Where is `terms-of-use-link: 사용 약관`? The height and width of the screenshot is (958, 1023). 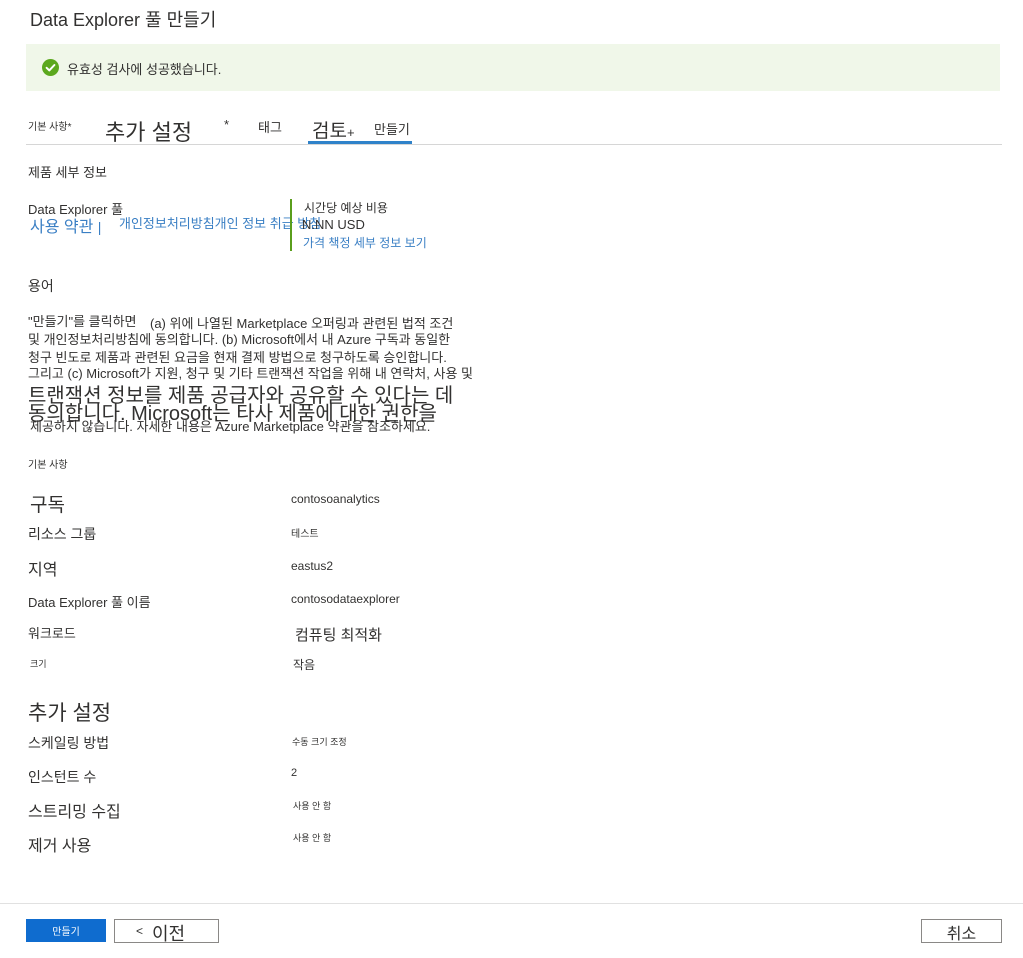 terms-of-use-link: 사용 약관 is located at coordinates (61, 227).